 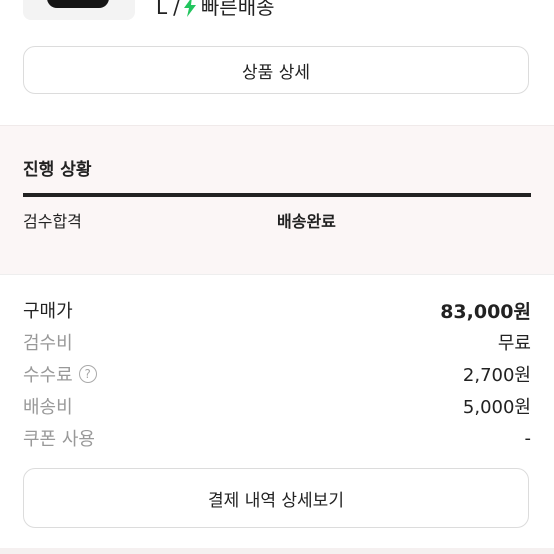 I want to click on progress-title: 진행 상황, so click(x=57, y=170).